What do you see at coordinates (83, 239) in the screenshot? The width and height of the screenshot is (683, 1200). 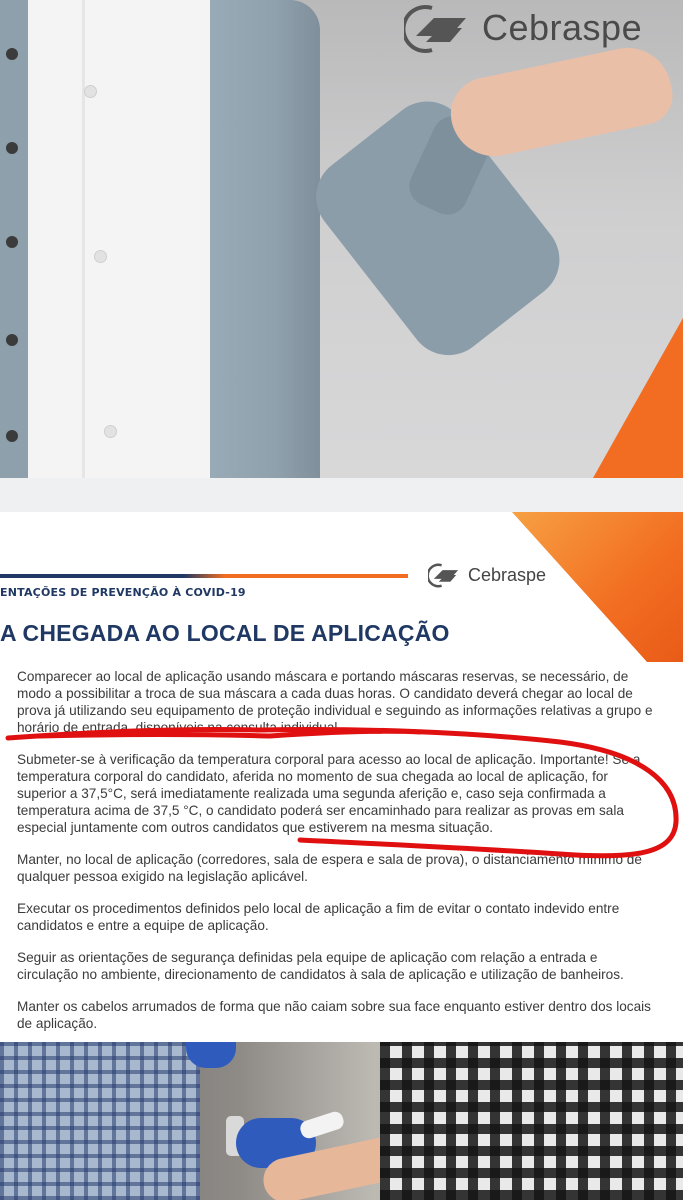 I see `shirt-placket` at bounding box center [83, 239].